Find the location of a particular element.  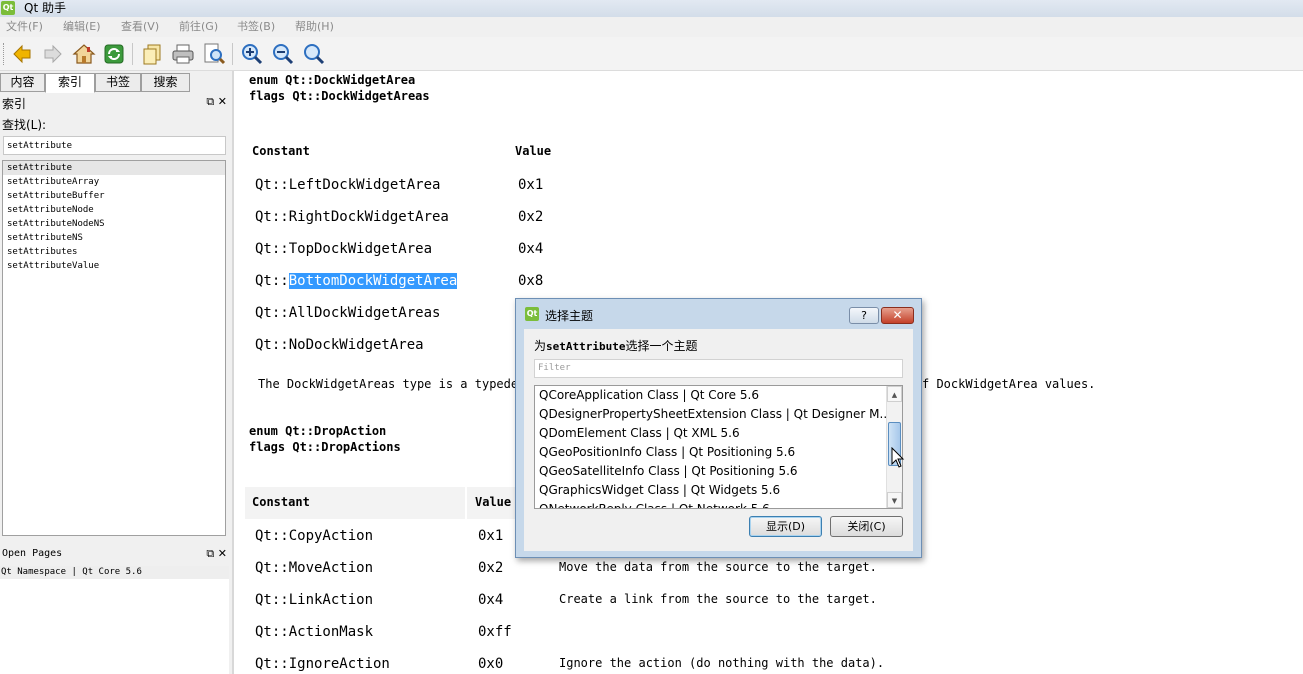

dialog-close-button: 关闭(C) is located at coordinates (866, 526).